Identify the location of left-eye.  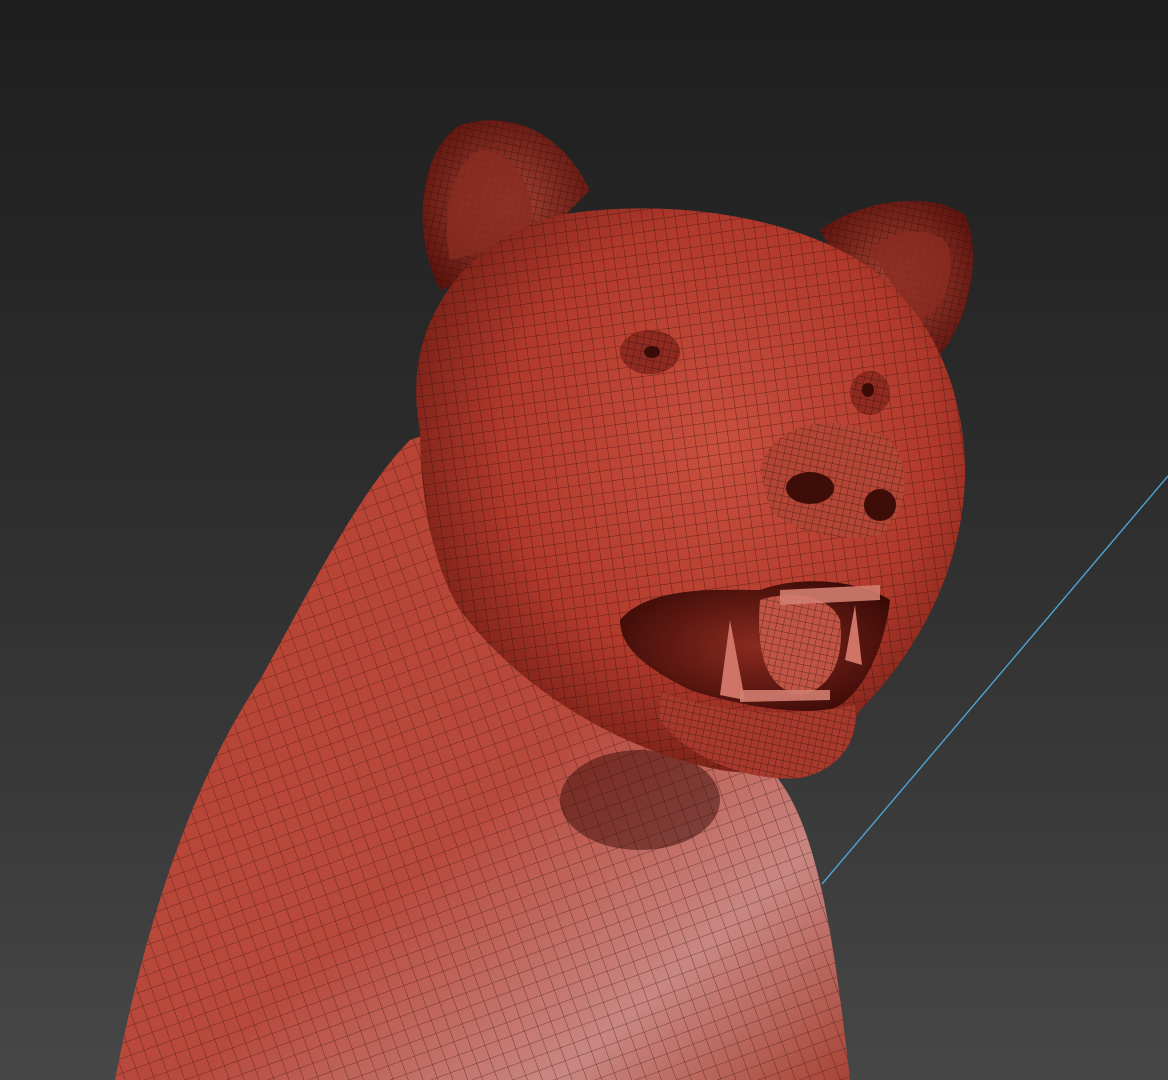
(650, 352).